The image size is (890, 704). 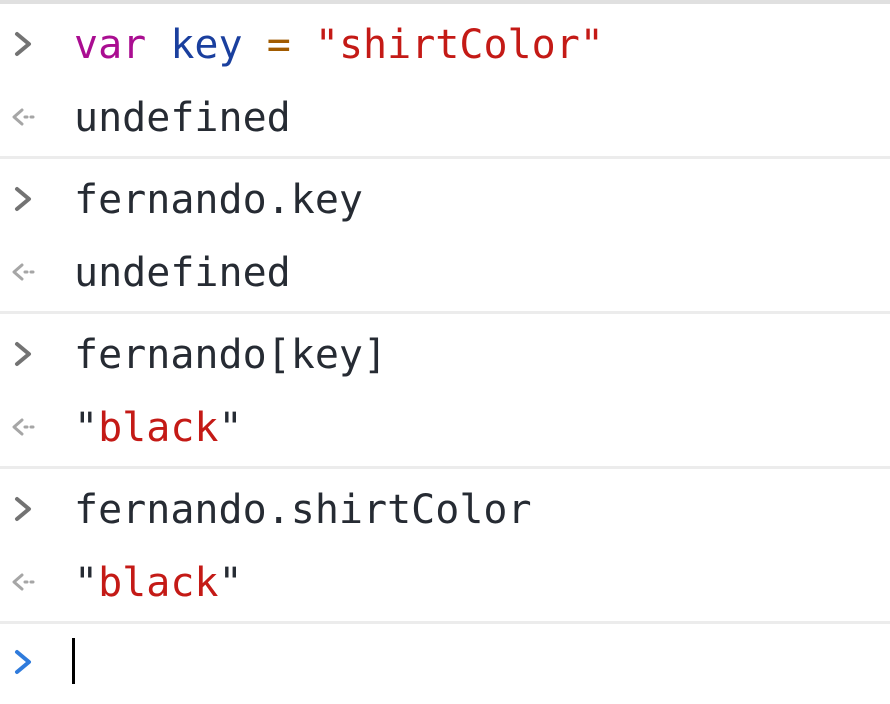 What do you see at coordinates (459, 45) in the screenshot?
I see `code-string: "shirtColor"` at bounding box center [459, 45].